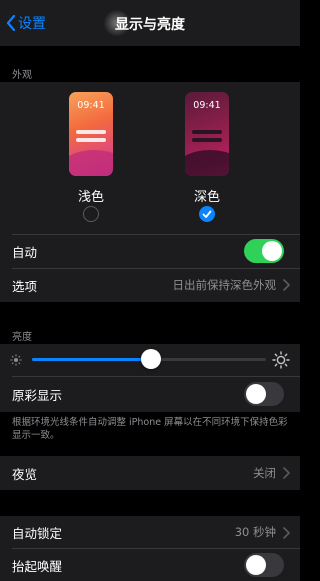  I want to click on dark-mode-radio, so click(207, 214).